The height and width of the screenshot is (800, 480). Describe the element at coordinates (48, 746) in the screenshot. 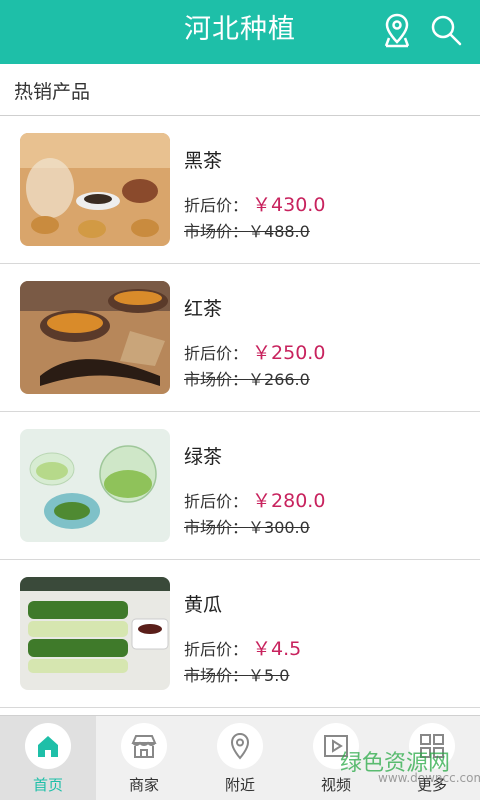

I see `home-icon` at that location.